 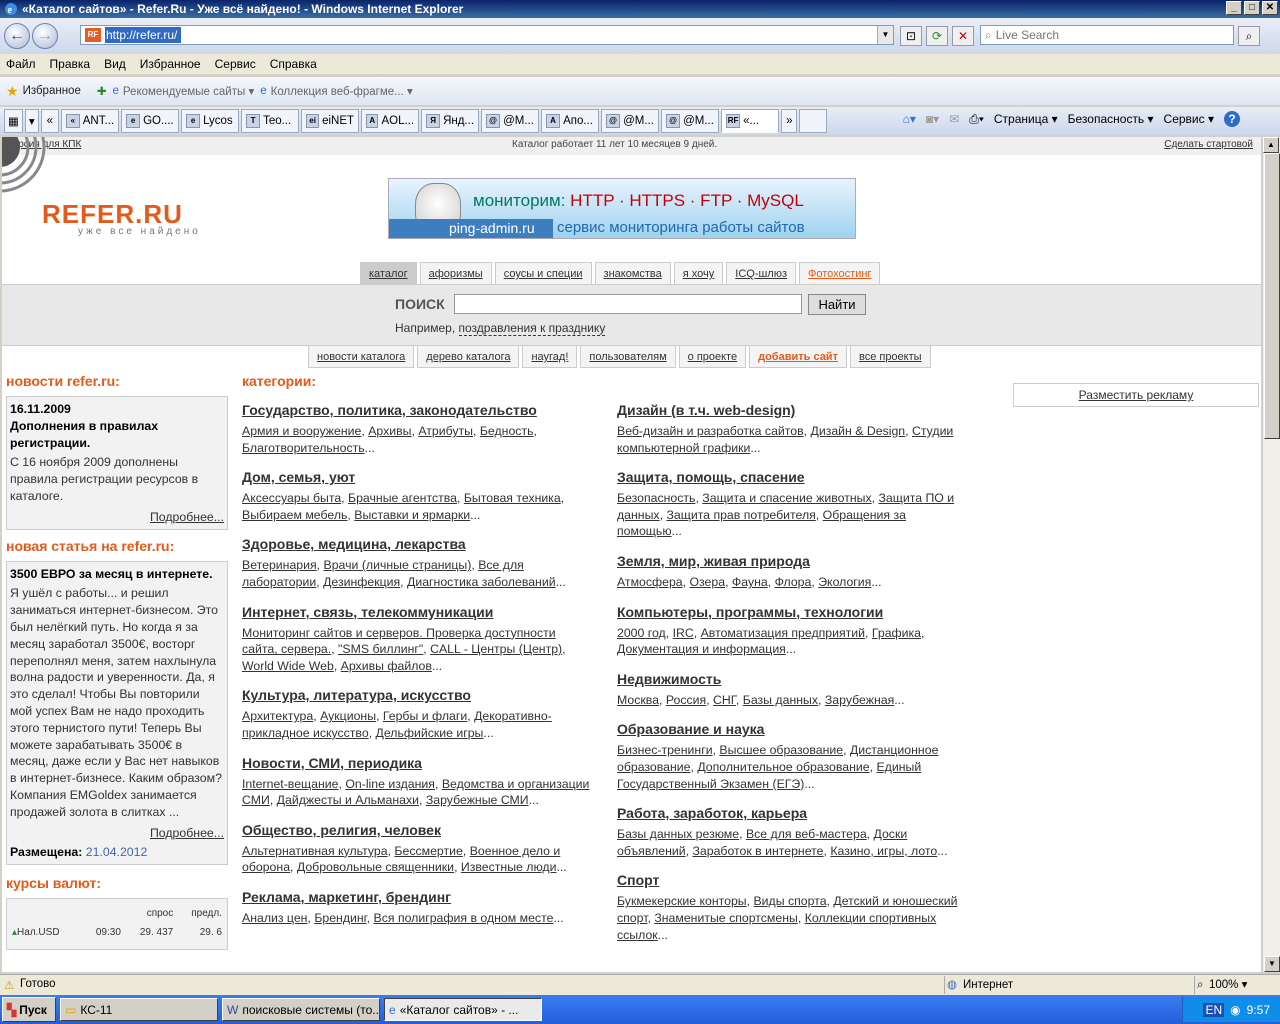 I want to click on print-icon: ⎙▾, so click(x=976, y=119).